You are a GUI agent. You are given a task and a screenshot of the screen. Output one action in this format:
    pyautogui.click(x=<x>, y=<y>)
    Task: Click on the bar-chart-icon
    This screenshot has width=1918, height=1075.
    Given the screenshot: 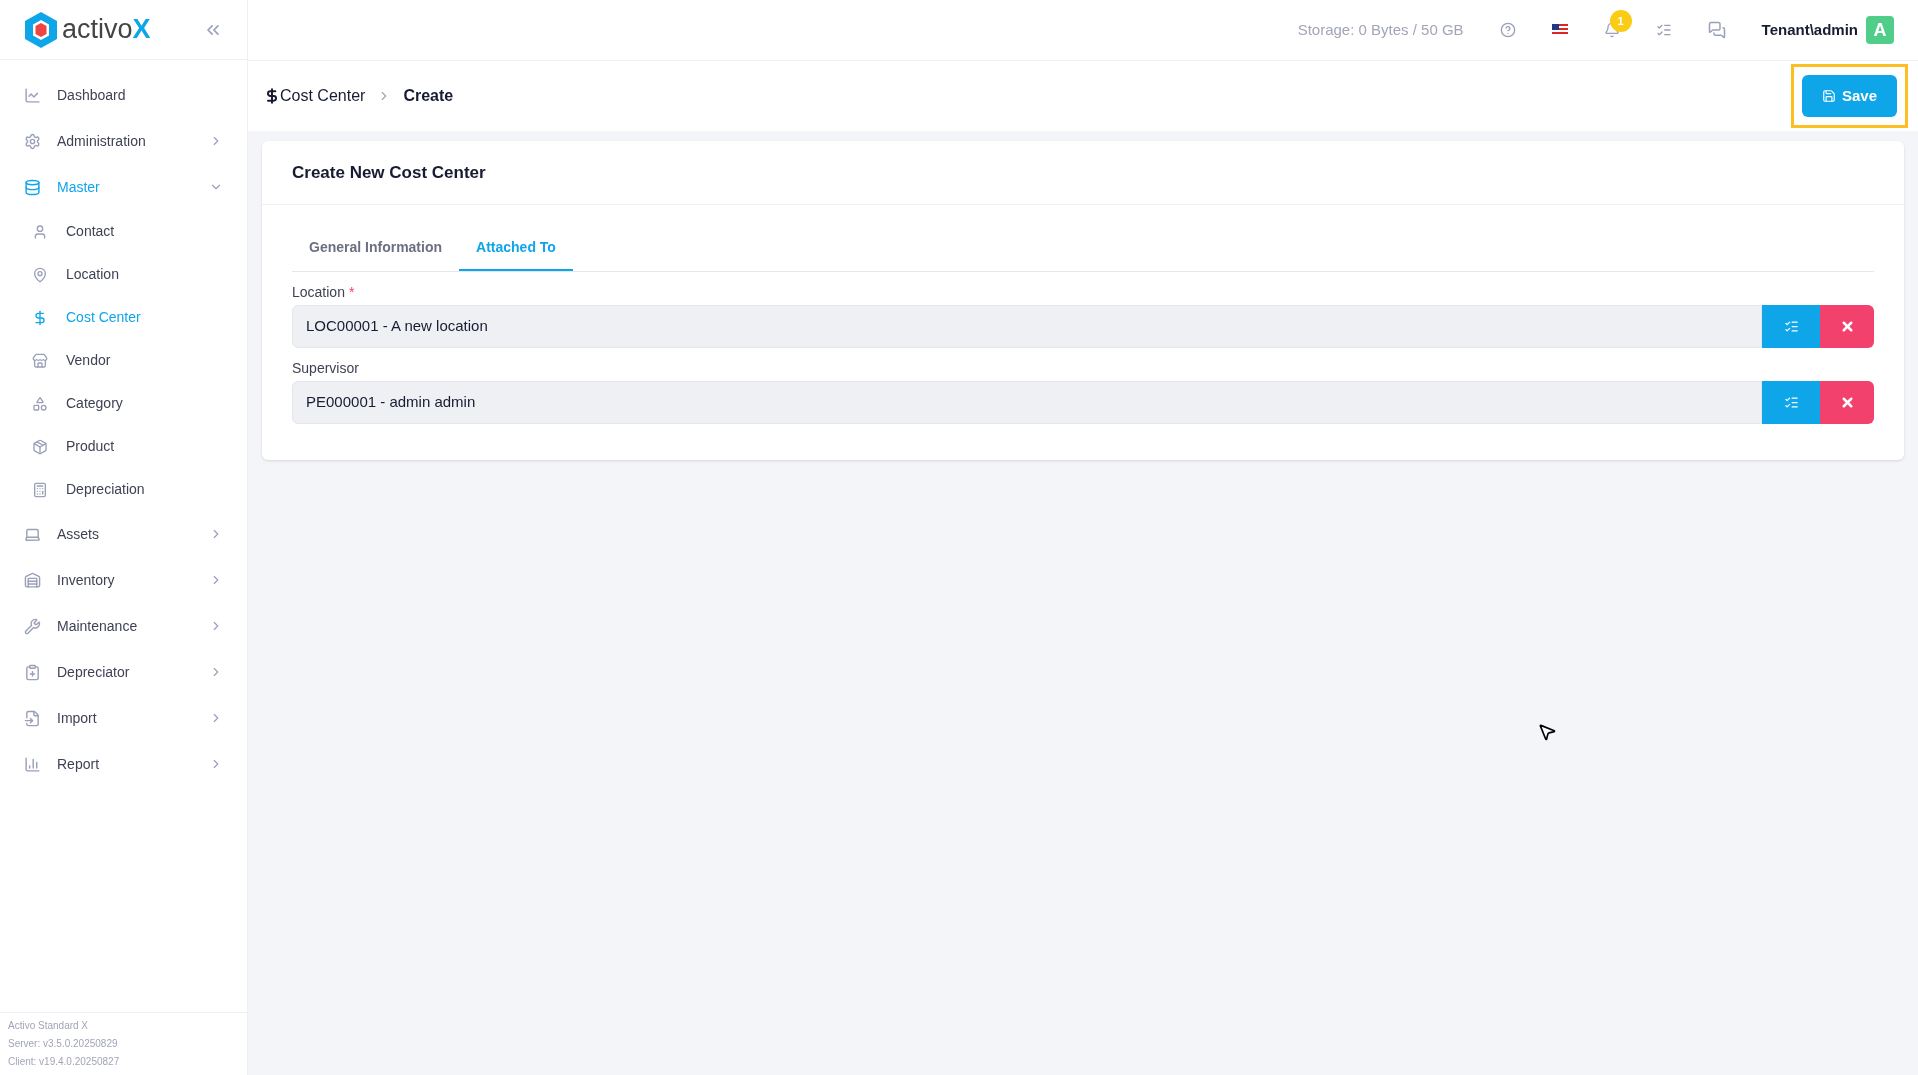 What is the action you would take?
    pyautogui.click(x=32, y=764)
    